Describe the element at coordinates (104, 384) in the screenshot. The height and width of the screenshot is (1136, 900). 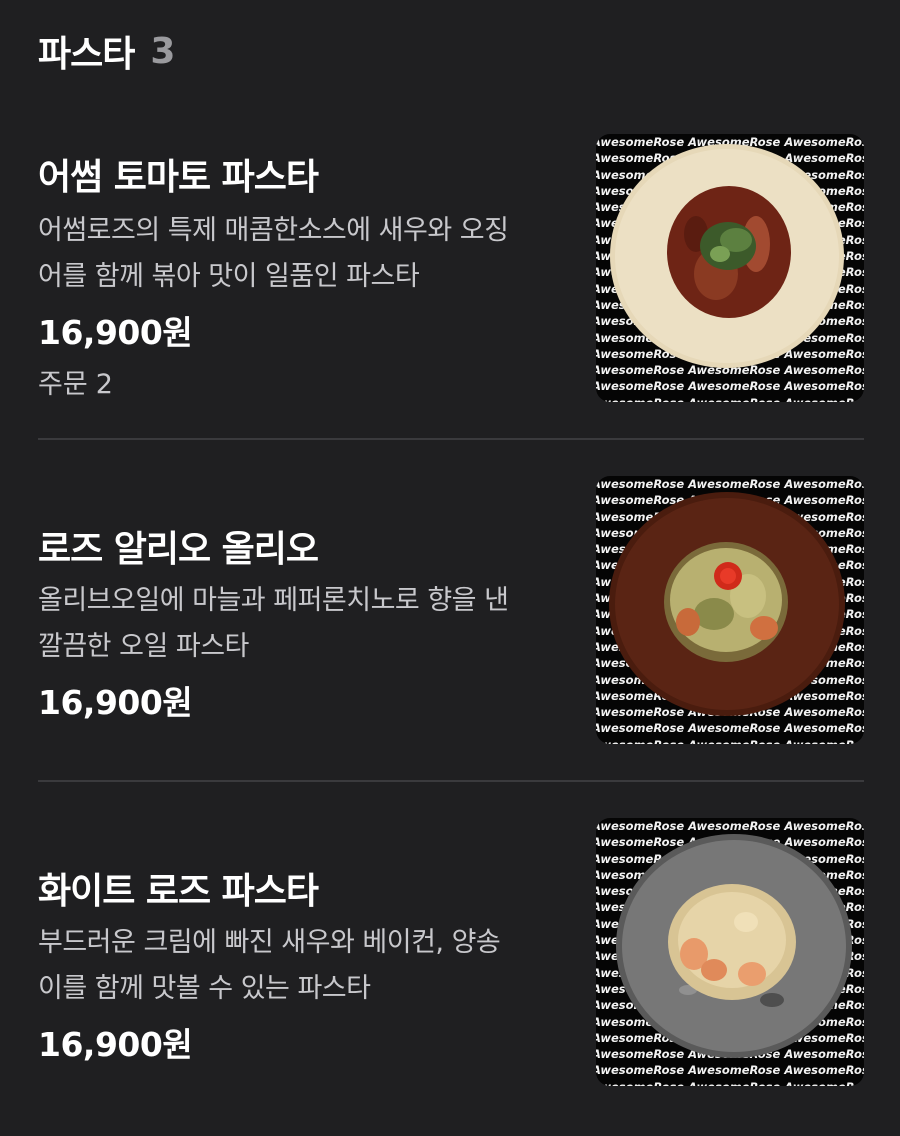
I see `order-count-value: 2` at that location.